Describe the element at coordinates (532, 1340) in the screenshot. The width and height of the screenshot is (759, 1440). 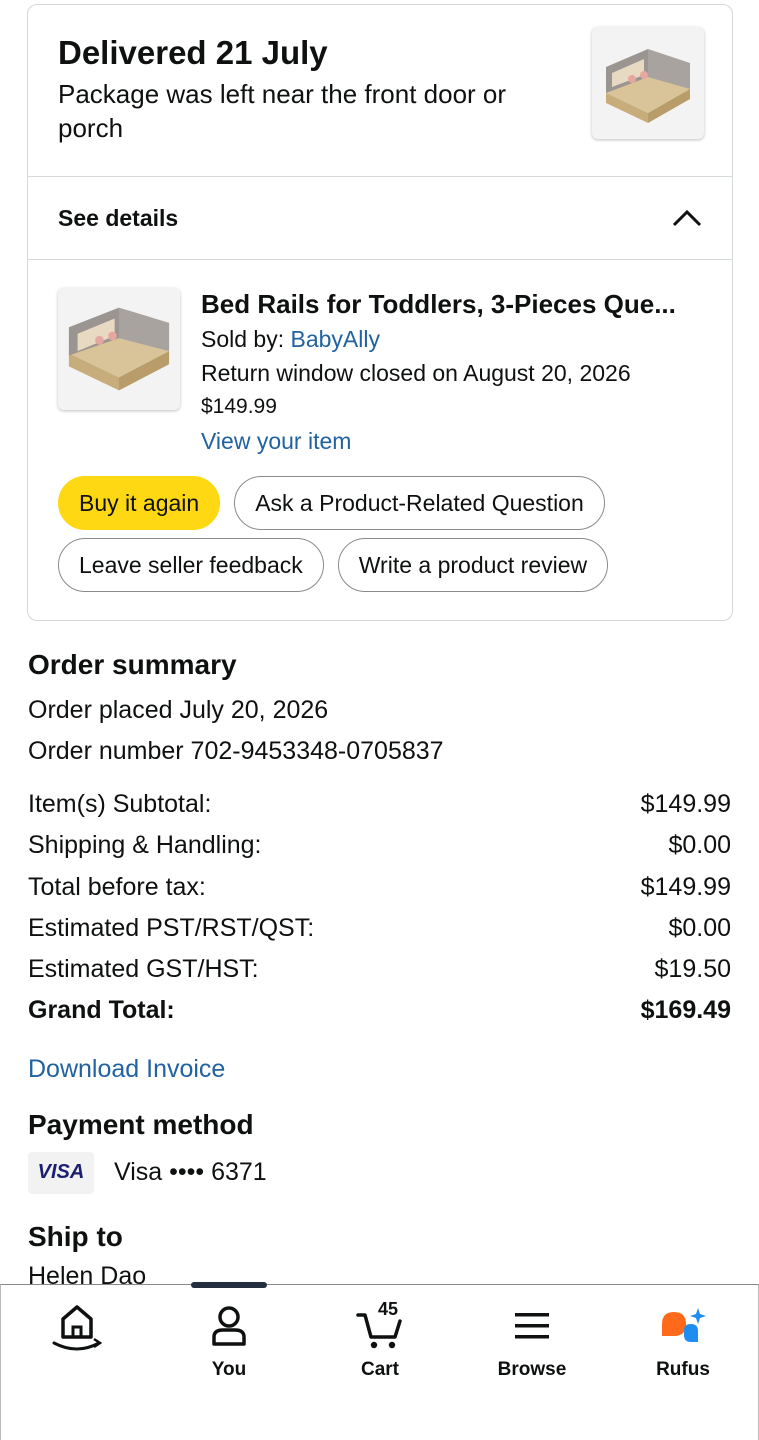
I see `nav-browse: Browse` at that location.